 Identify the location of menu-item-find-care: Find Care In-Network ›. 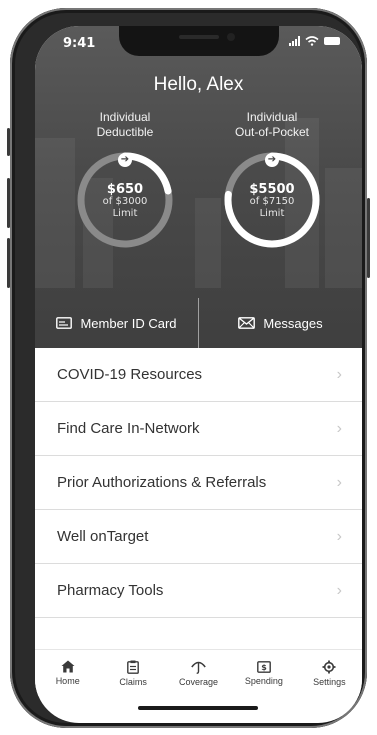
(198, 429).